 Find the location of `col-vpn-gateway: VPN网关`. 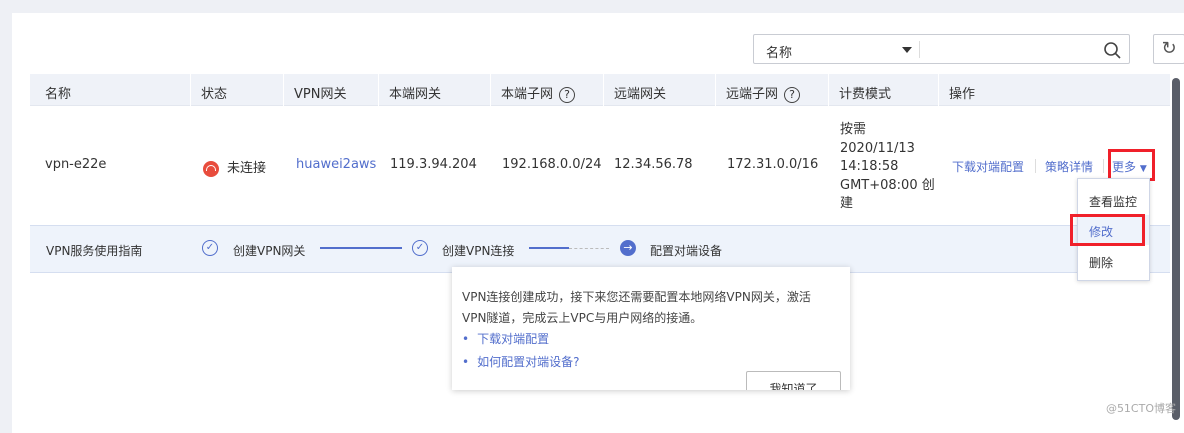

col-vpn-gateway: VPN网关 is located at coordinates (314, 90).